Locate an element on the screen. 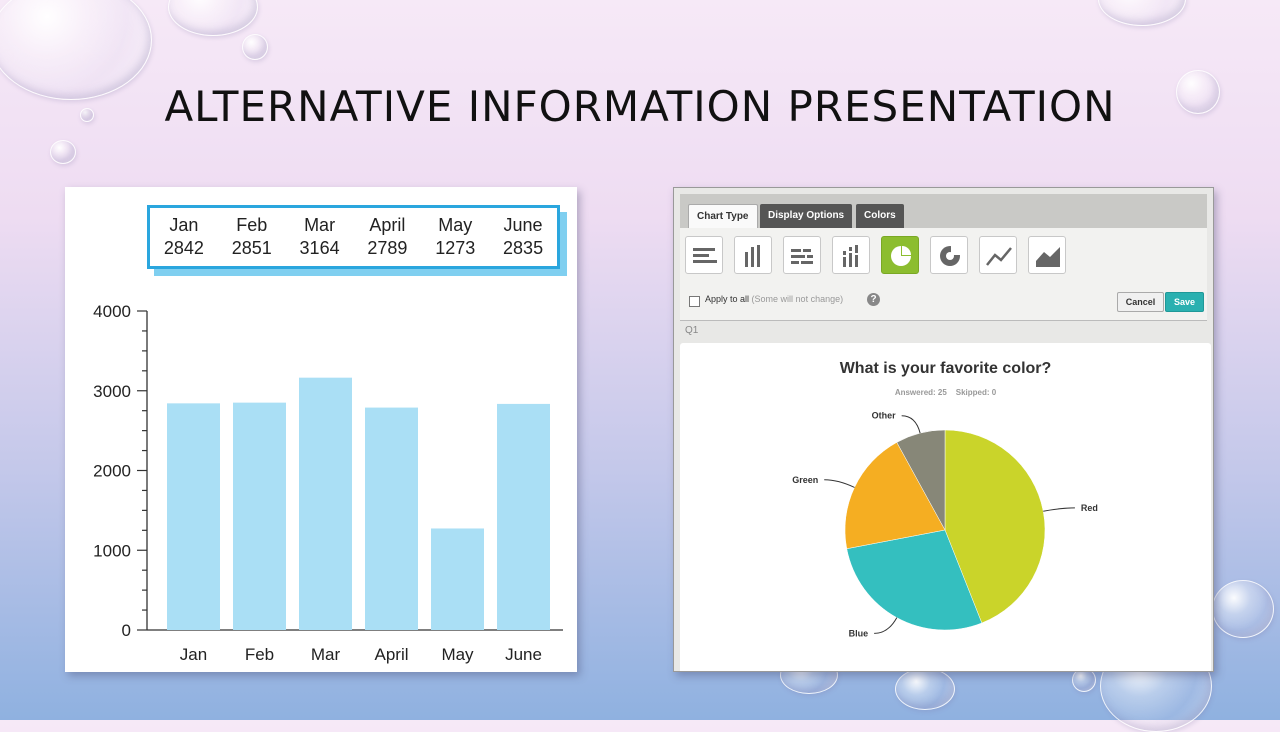 The width and height of the screenshot is (1280, 732). pie-chart: Red Blue Green Other is located at coordinates (945, 525).